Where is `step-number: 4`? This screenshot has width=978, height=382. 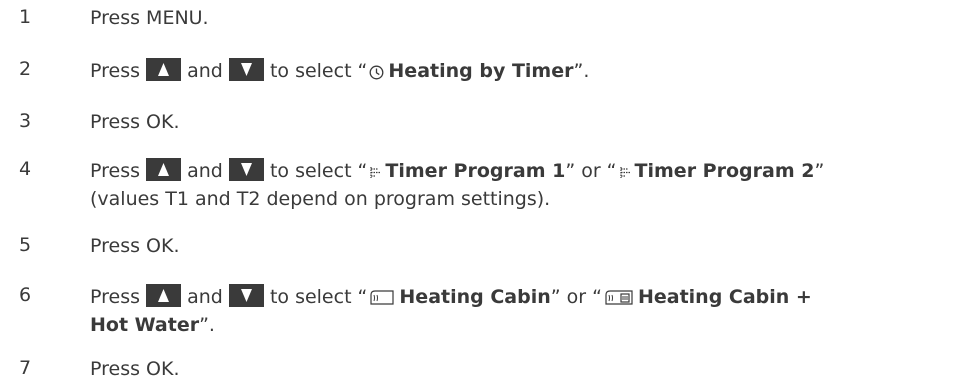
step-number: 4 is located at coordinates (25, 169).